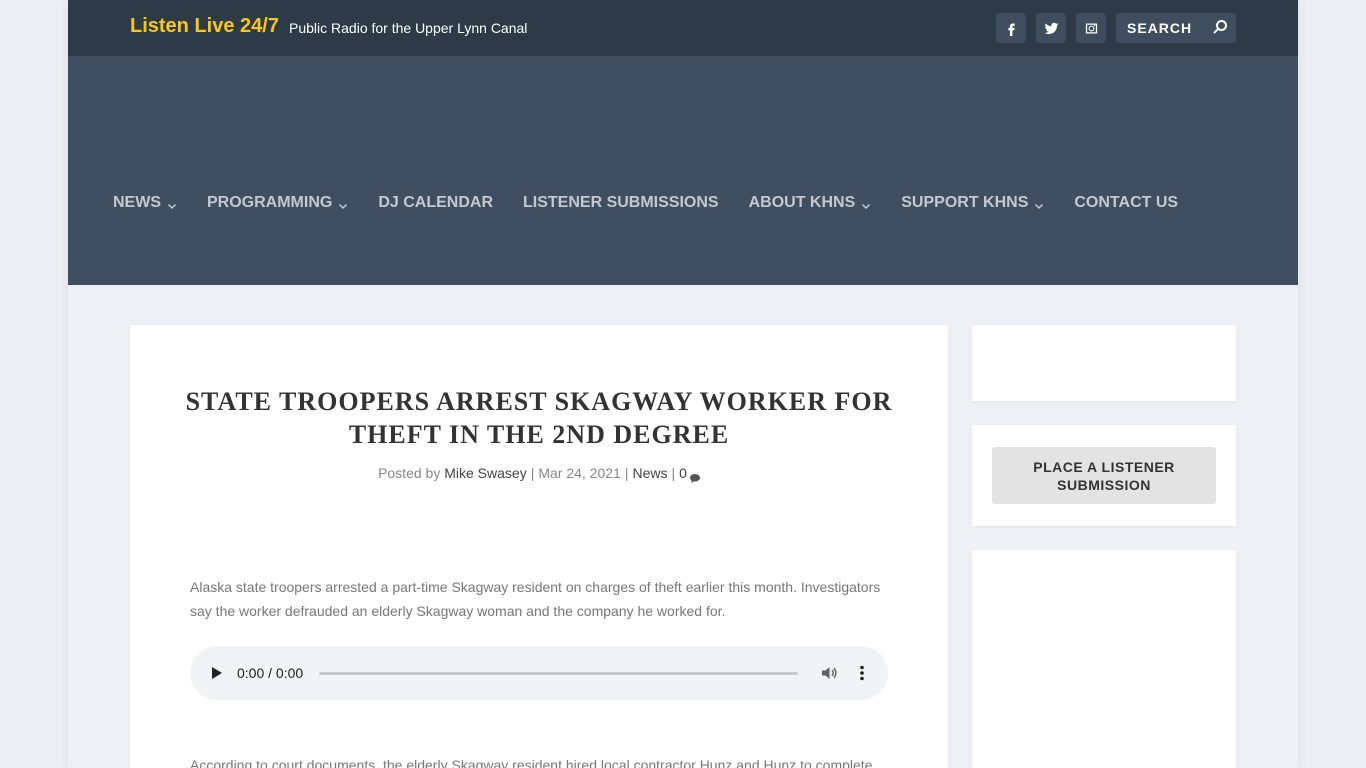  What do you see at coordinates (411, 473) in the screenshot?
I see `posted-by-label: Posted by` at bounding box center [411, 473].